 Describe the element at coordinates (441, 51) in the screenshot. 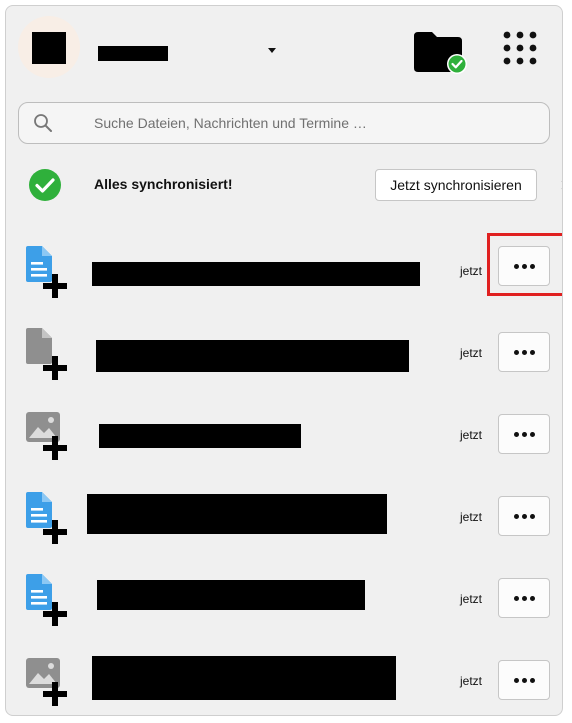

I see `folder-synced-icon` at that location.